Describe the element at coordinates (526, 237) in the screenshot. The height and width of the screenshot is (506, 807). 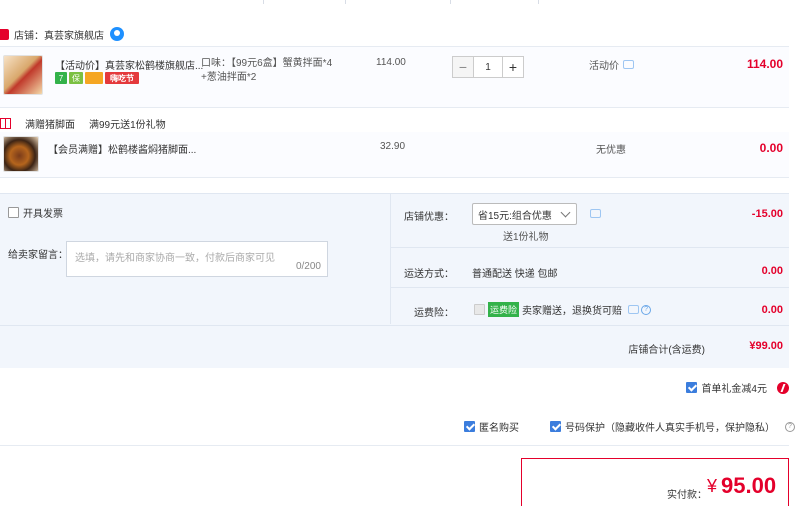
I see `discount-gift-note: 送1份礼物` at that location.